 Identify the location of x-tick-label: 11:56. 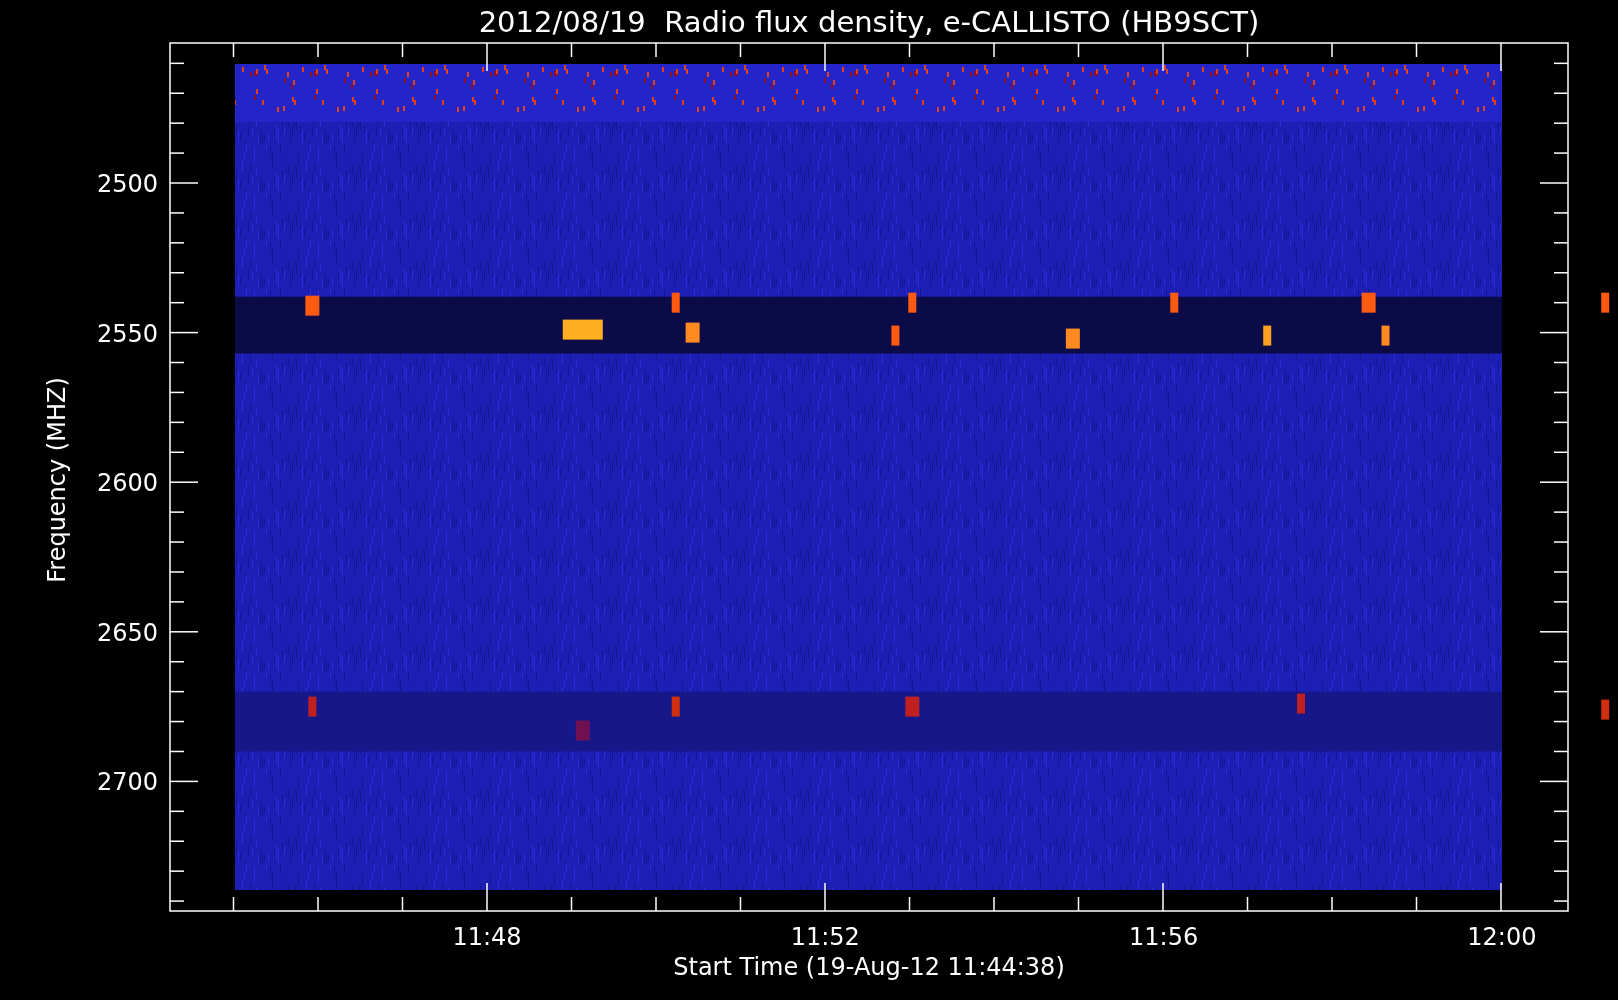
(1164, 937).